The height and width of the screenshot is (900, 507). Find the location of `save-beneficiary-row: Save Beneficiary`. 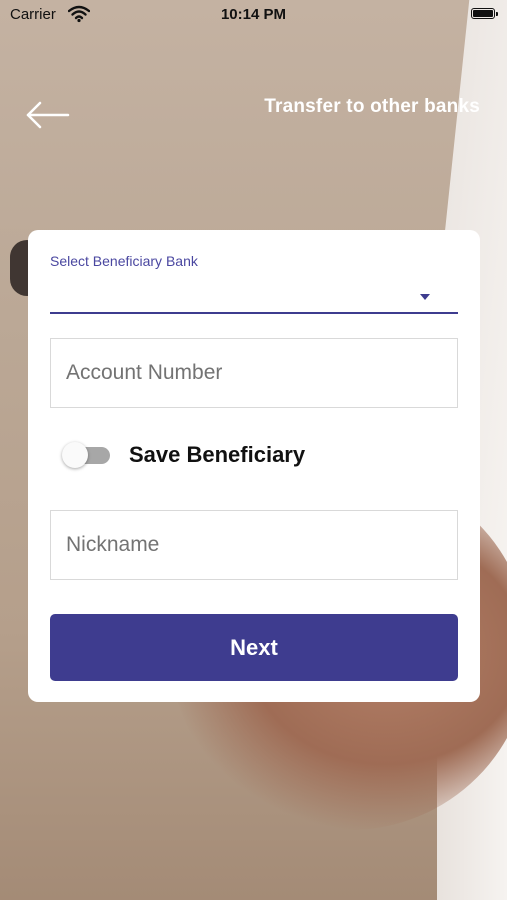

save-beneficiary-row: Save Beneficiary is located at coordinates (252, 452).